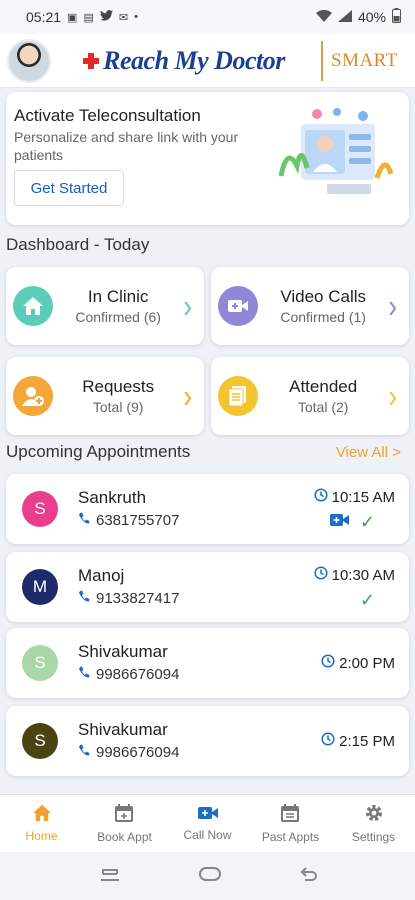  Describe the element at coordinates (33, 396) in the screenshot. I see `add-user-icon` at that location.